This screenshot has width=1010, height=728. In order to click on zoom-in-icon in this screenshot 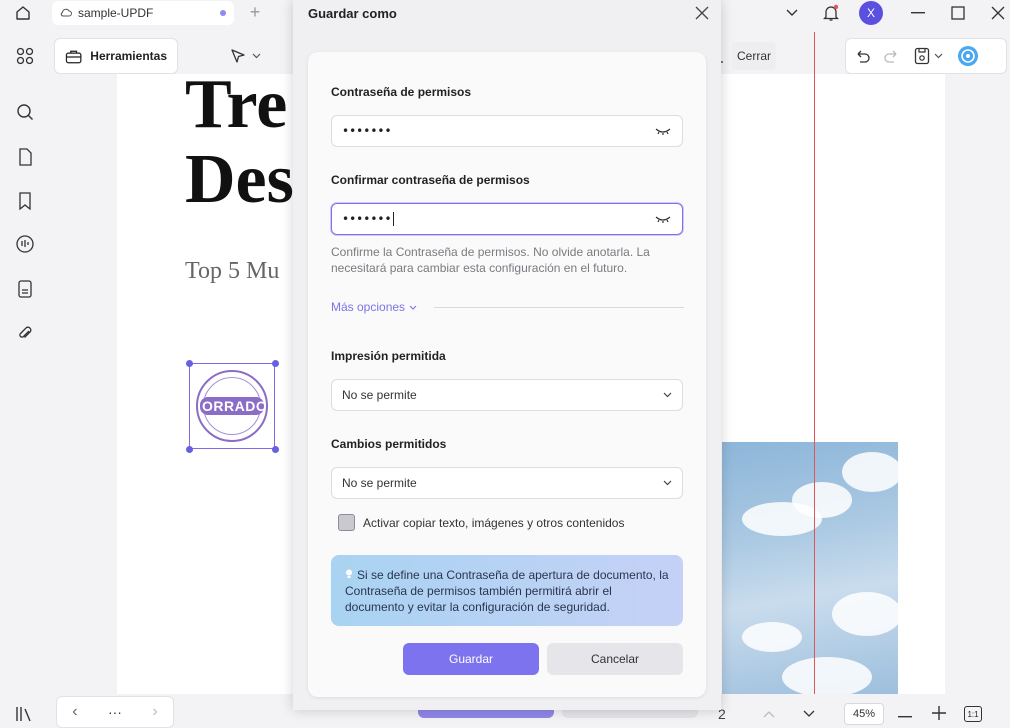, I will do `click(939, 714)`.